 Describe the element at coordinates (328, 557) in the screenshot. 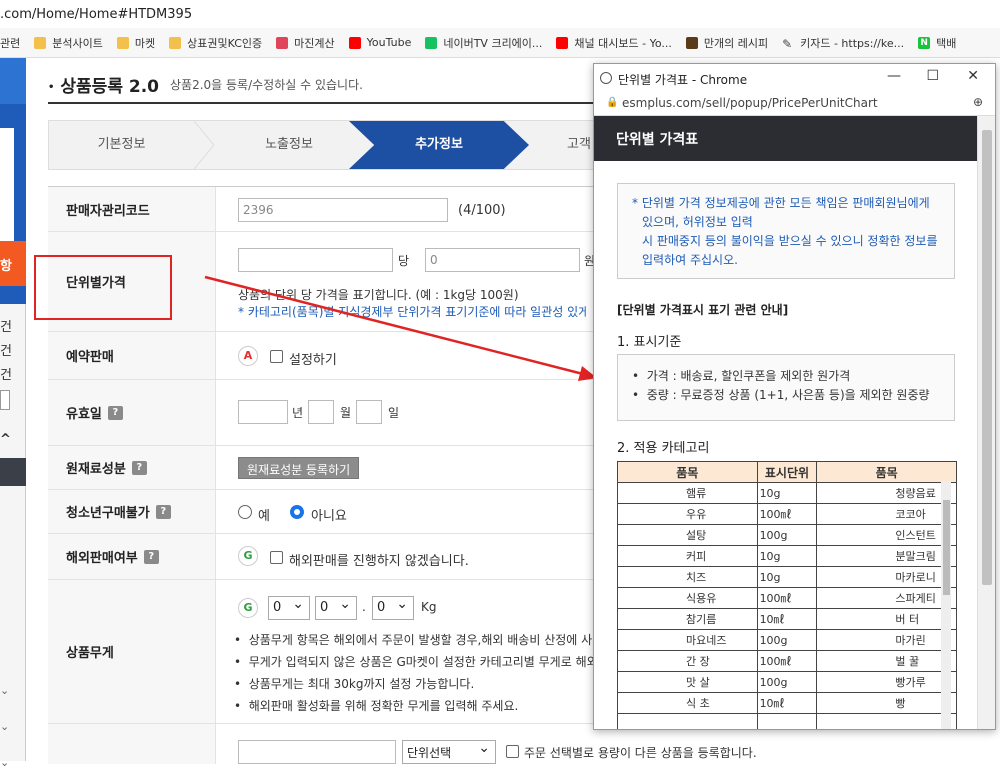

I see `row-overseas: 해외판매여부? G 해외판매를 진행하지 않겠습니다.` at that location.